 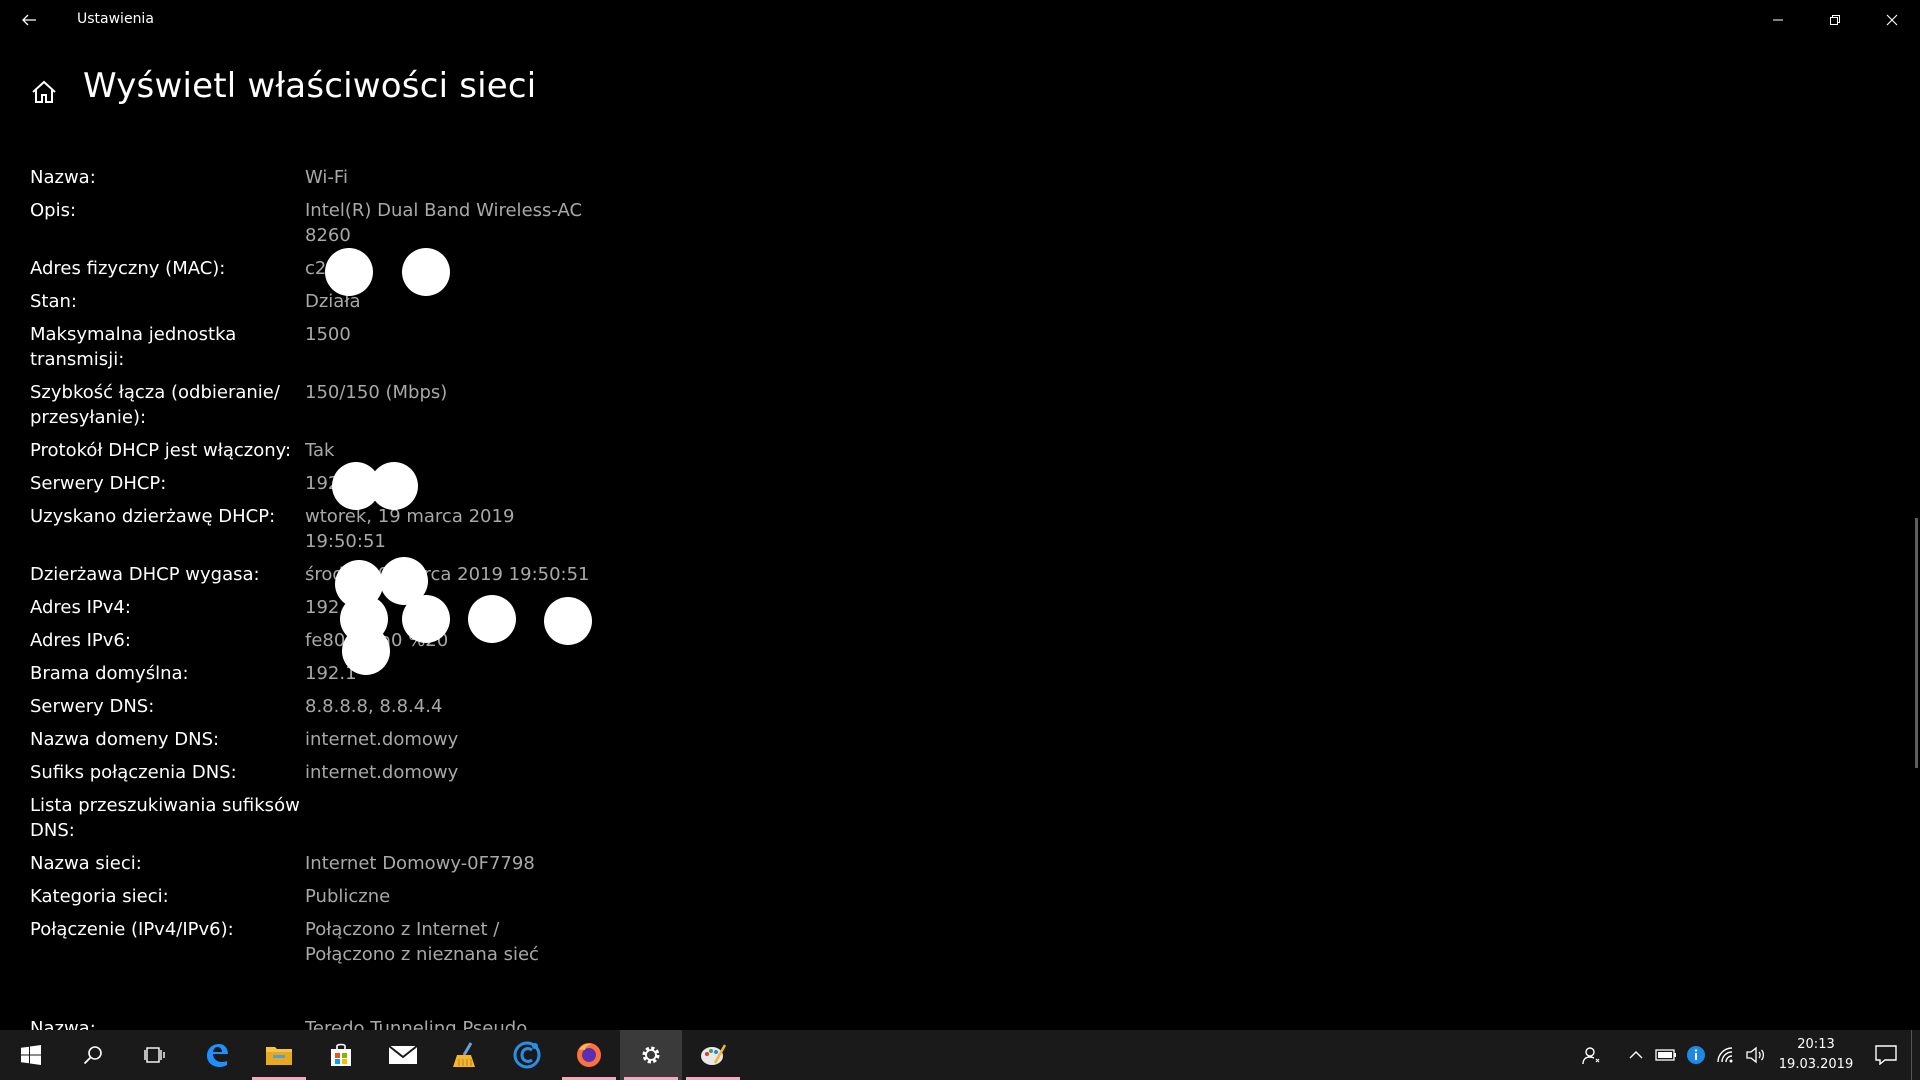 What do you see at coordinates (115, 19) in the screenshot?
I see `window-title: Ustawienia` at bounding box center [115, 19].